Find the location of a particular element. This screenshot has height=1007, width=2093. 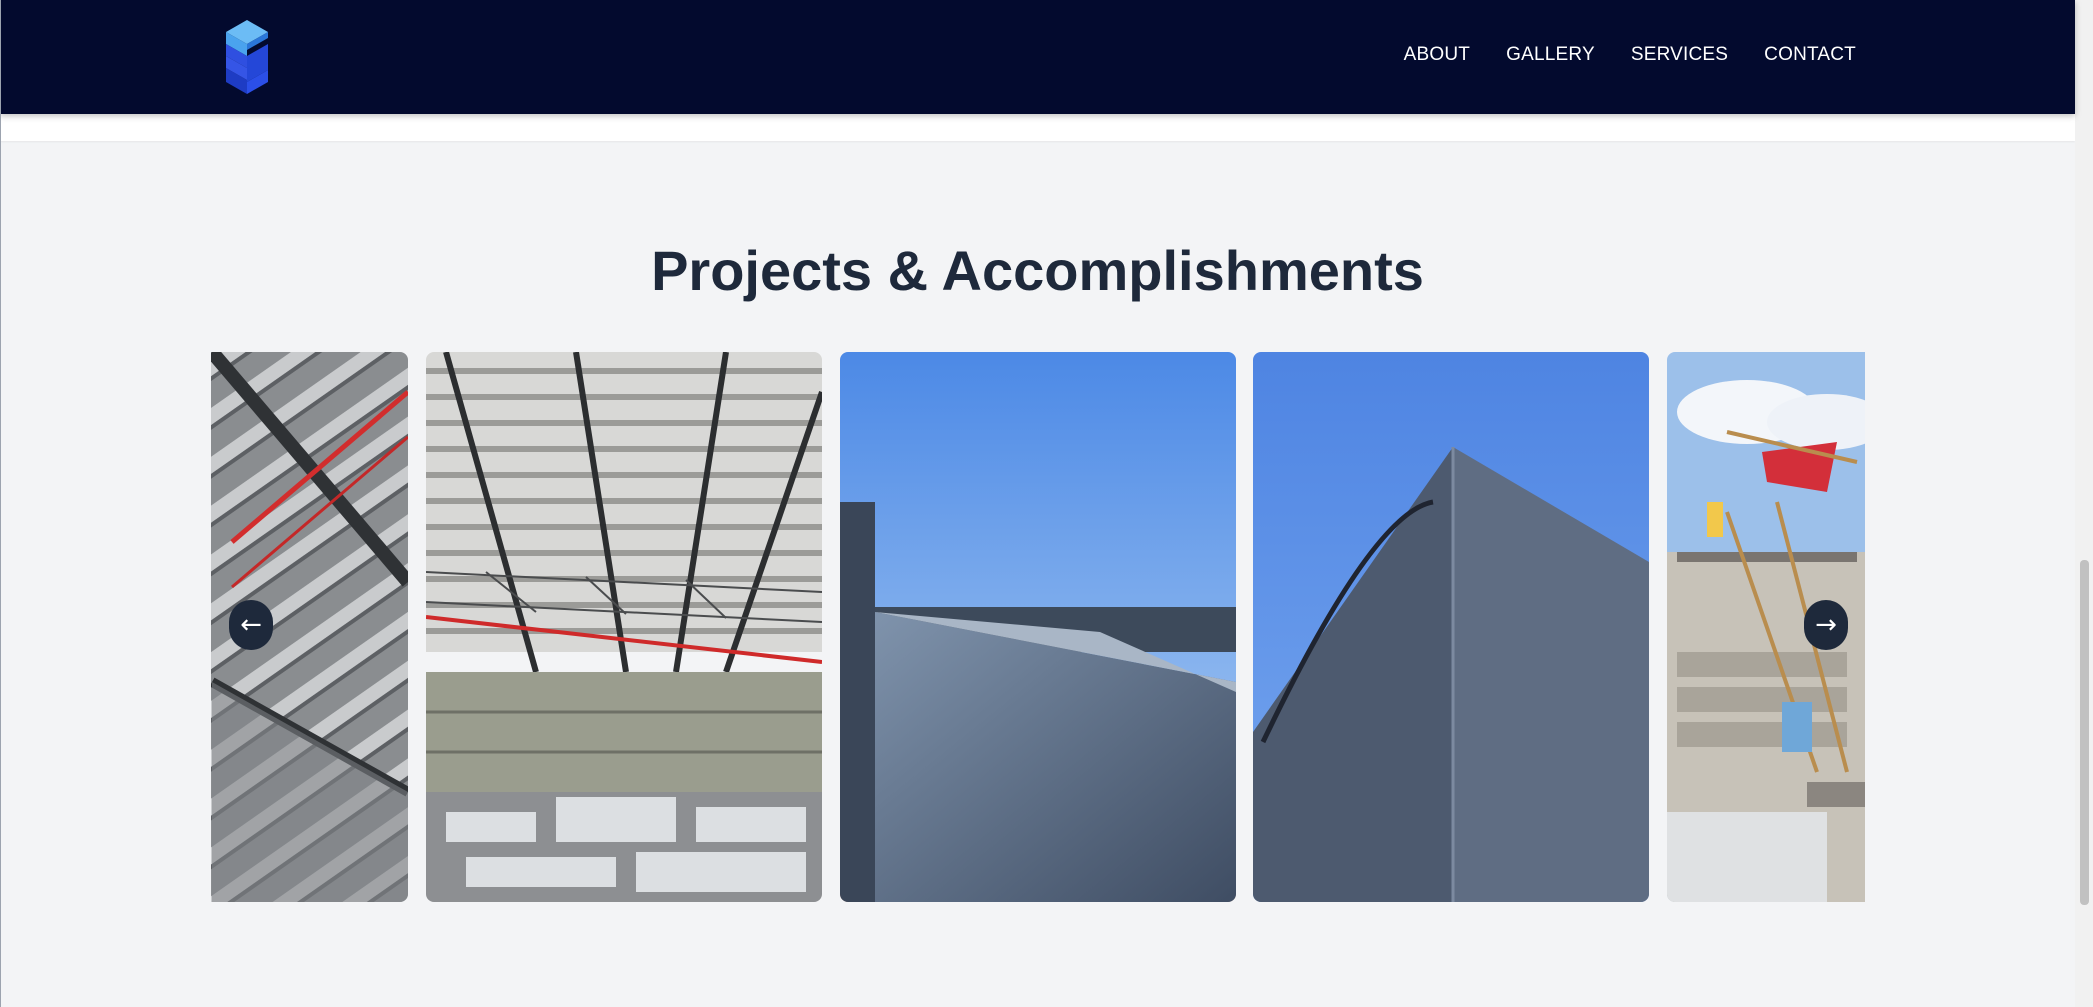

gallery-slide-warehouse is located at coordinates (624, 627).